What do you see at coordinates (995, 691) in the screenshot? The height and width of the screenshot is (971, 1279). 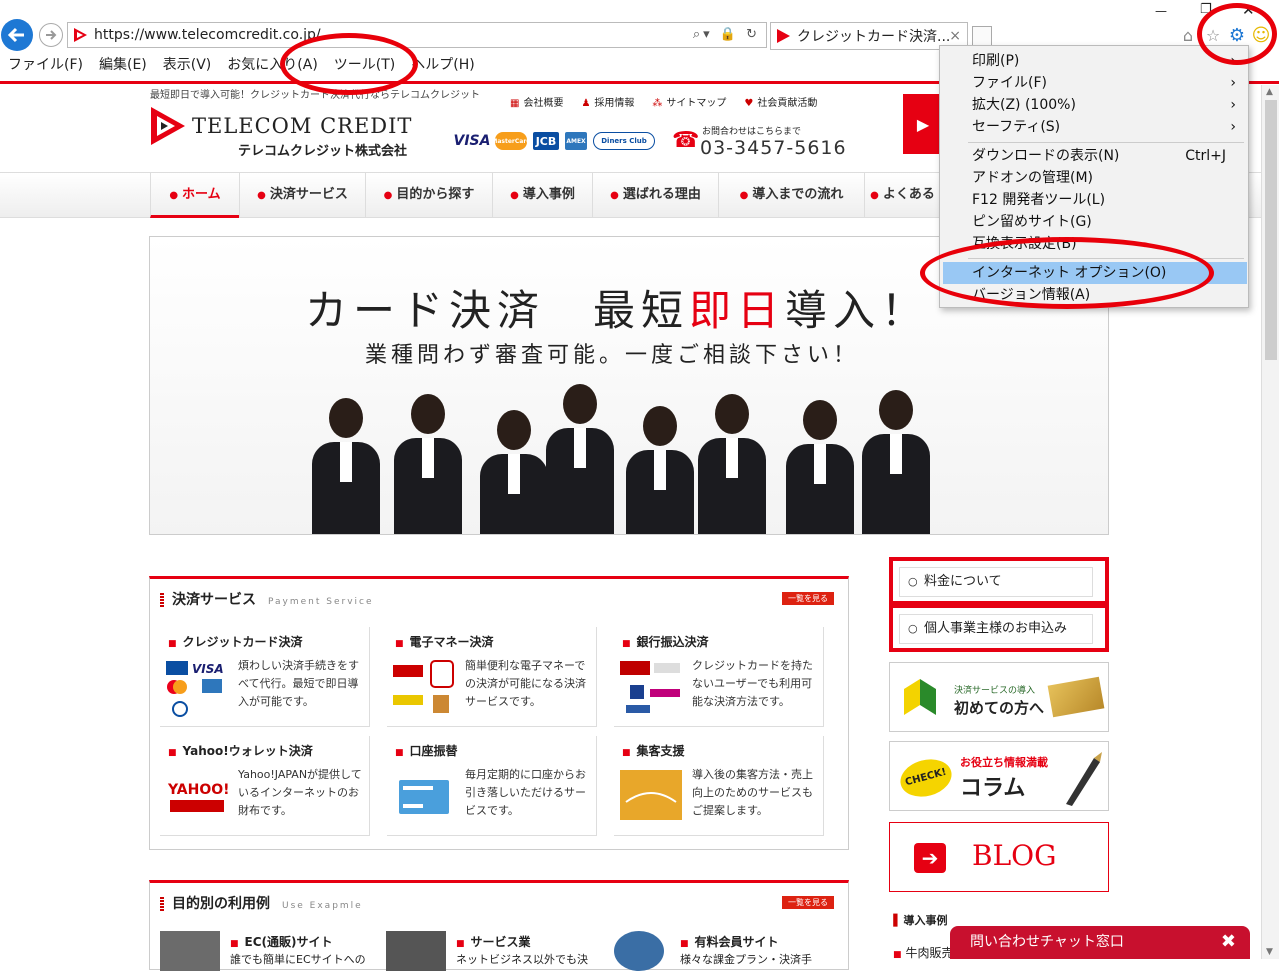 I see `banner1-small: 決済サービスの導入` at bounding box center [995, 691].